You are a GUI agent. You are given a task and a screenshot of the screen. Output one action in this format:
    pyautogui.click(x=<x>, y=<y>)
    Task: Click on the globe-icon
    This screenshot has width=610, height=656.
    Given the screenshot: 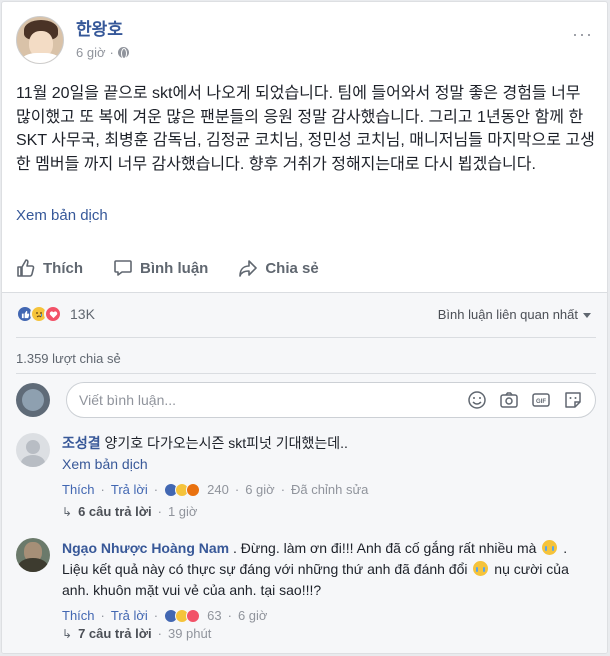 What is the action you would take?
    pyautogui.click(x=123, y=53)
    